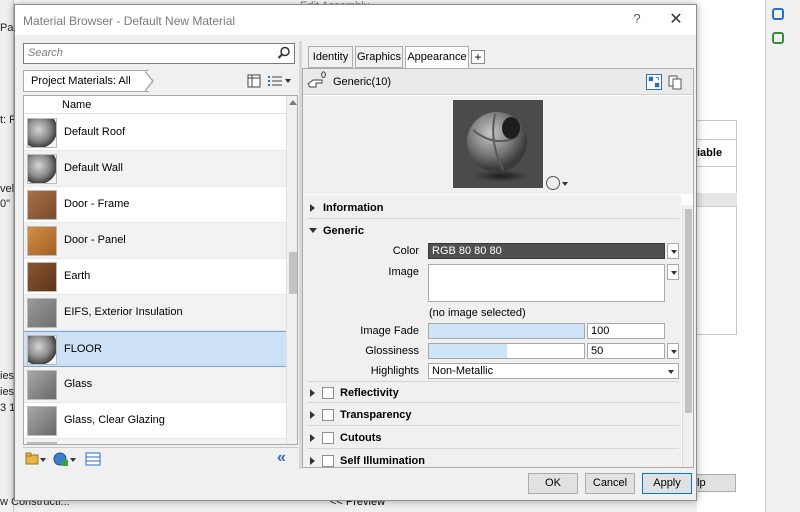 This screenshot has width=800, height=512. I want to click on cutouts-checkbox, so click(328, 438).